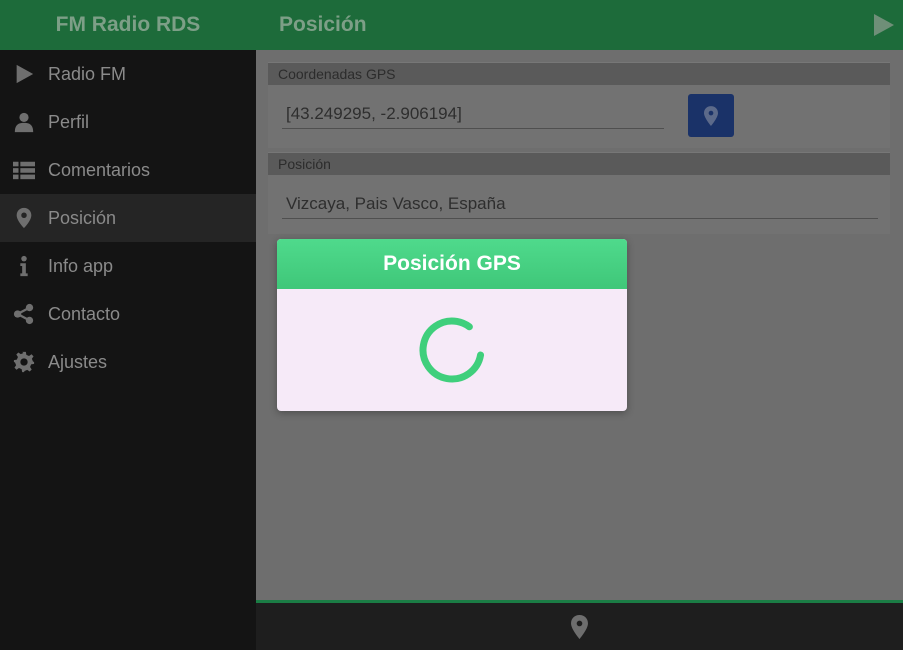 The image size is (903, 650). I want to click on sidebar-item-posicion: Posición, so click(128, 218).